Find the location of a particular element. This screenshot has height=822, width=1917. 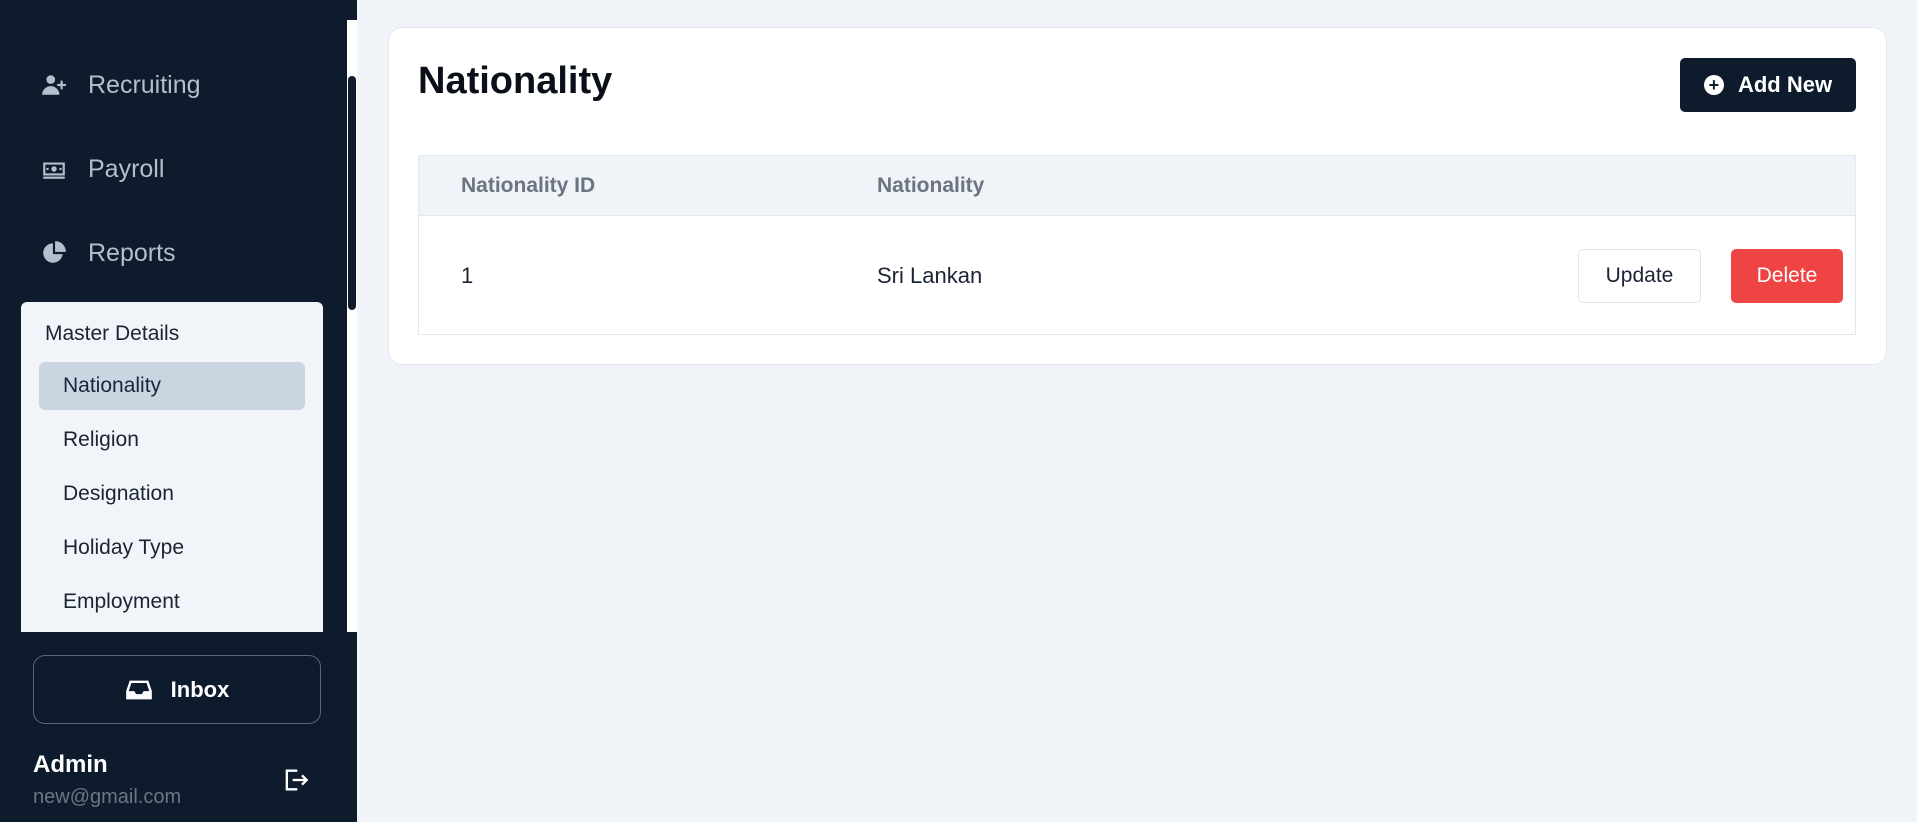

inbox-icon is located at coordinates (138, 689).